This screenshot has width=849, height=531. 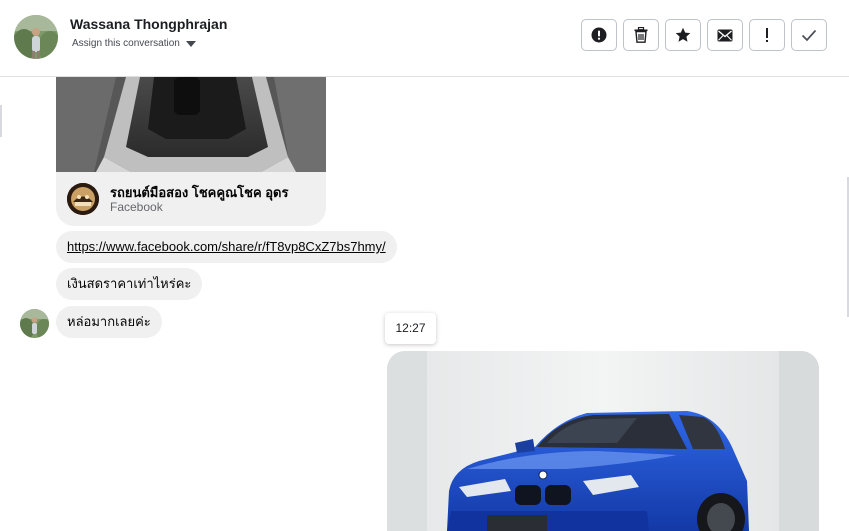 I want to click on mail-button, so click(x=725, y=35).